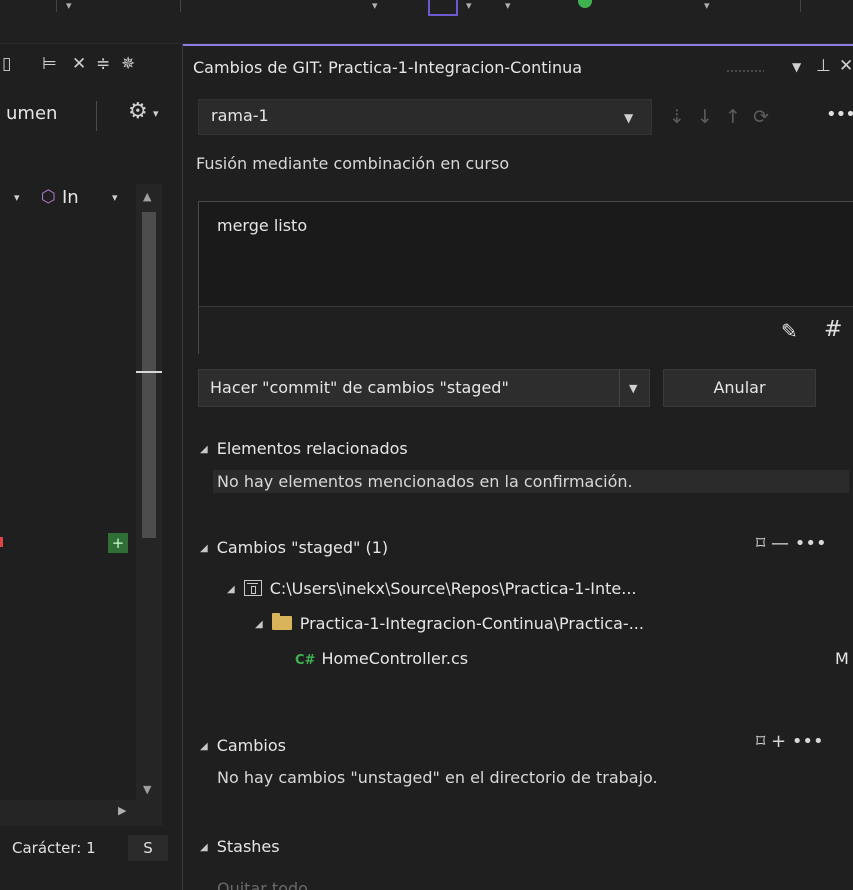 Image resolution: width=853 pixels, height=890 pixels. I want to click on drag-grip, so click(745, 71).